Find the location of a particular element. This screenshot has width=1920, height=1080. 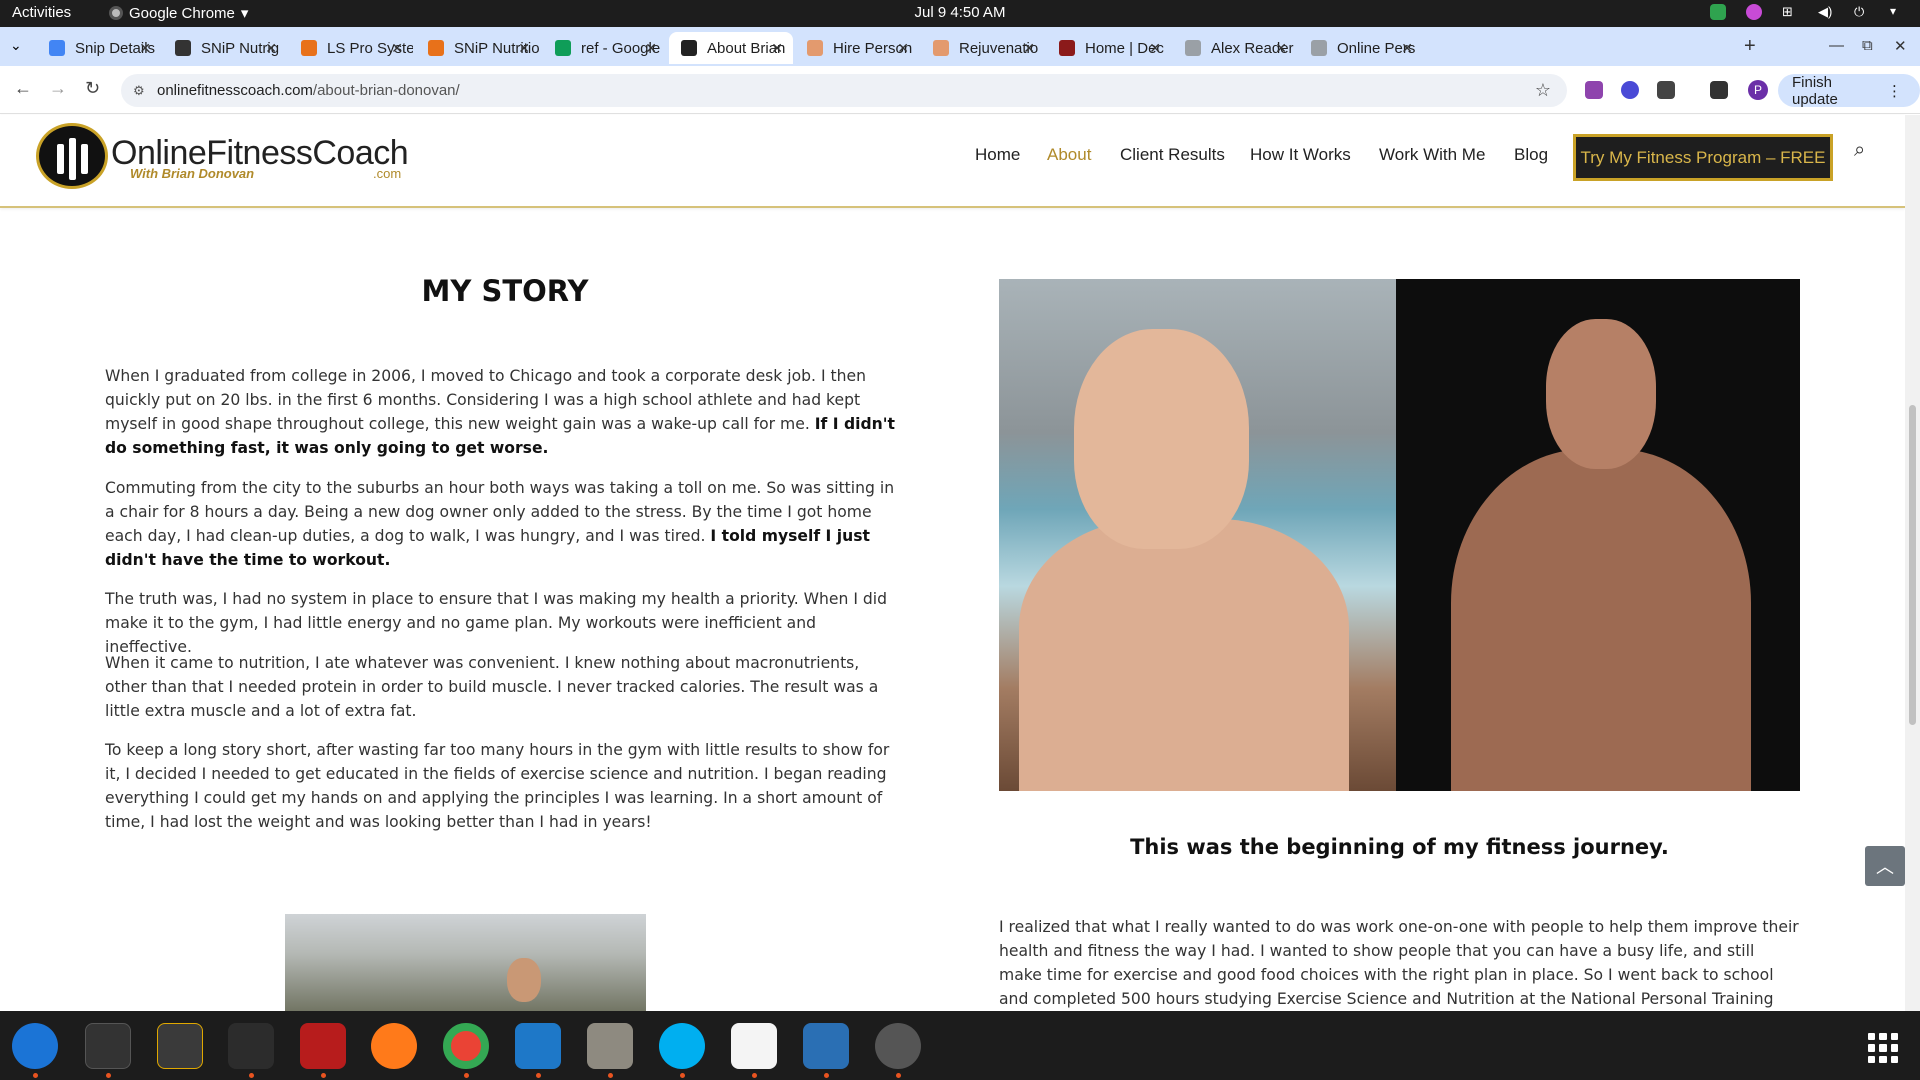

app-menu-label: Google Chrome is located at coordinates (182, 13).